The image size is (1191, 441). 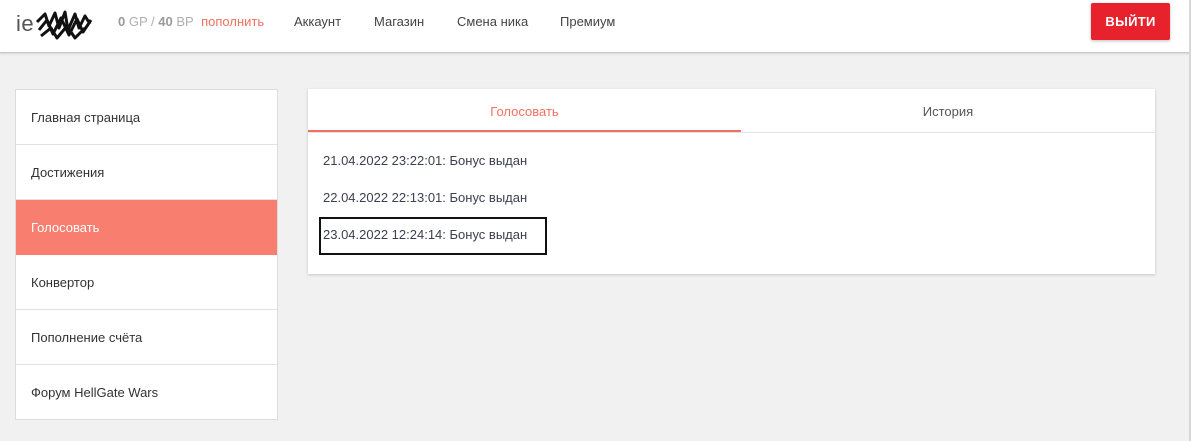 I want to click on logout-button: ВЫЙТИ, so click(x=1130, y=21).